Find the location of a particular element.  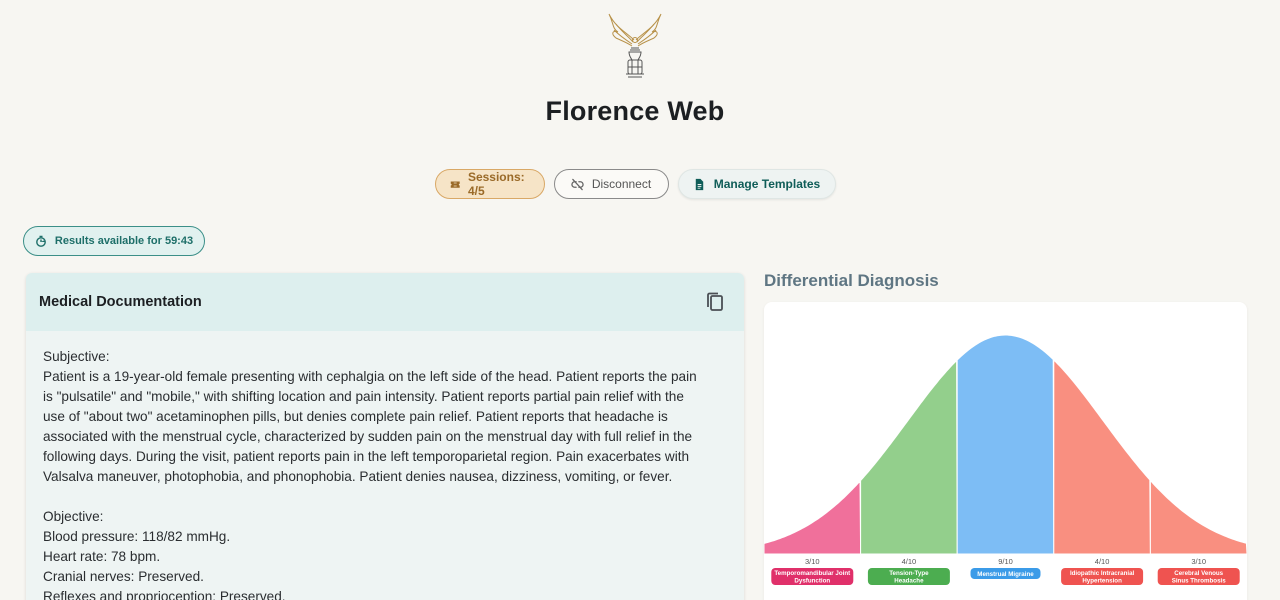

documentation-header: Medical Documentation is located at coordinates (385, 302).